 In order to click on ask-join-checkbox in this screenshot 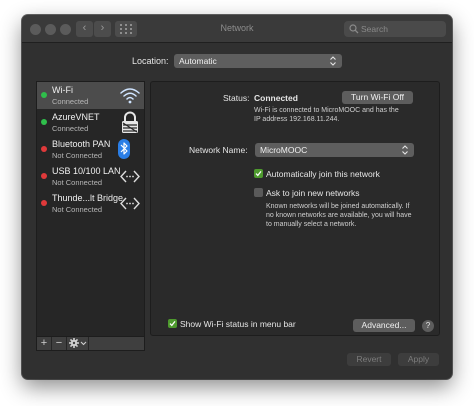, I will do `click(258, 192)`.